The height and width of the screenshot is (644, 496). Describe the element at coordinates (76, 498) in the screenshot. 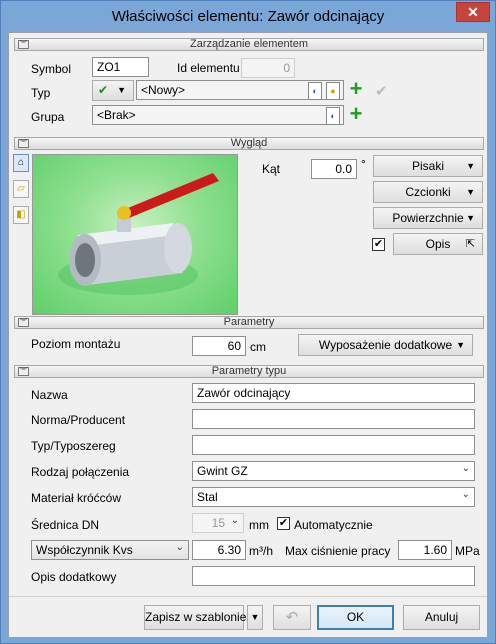

I see `material-label: Materiał króćców` at that location.